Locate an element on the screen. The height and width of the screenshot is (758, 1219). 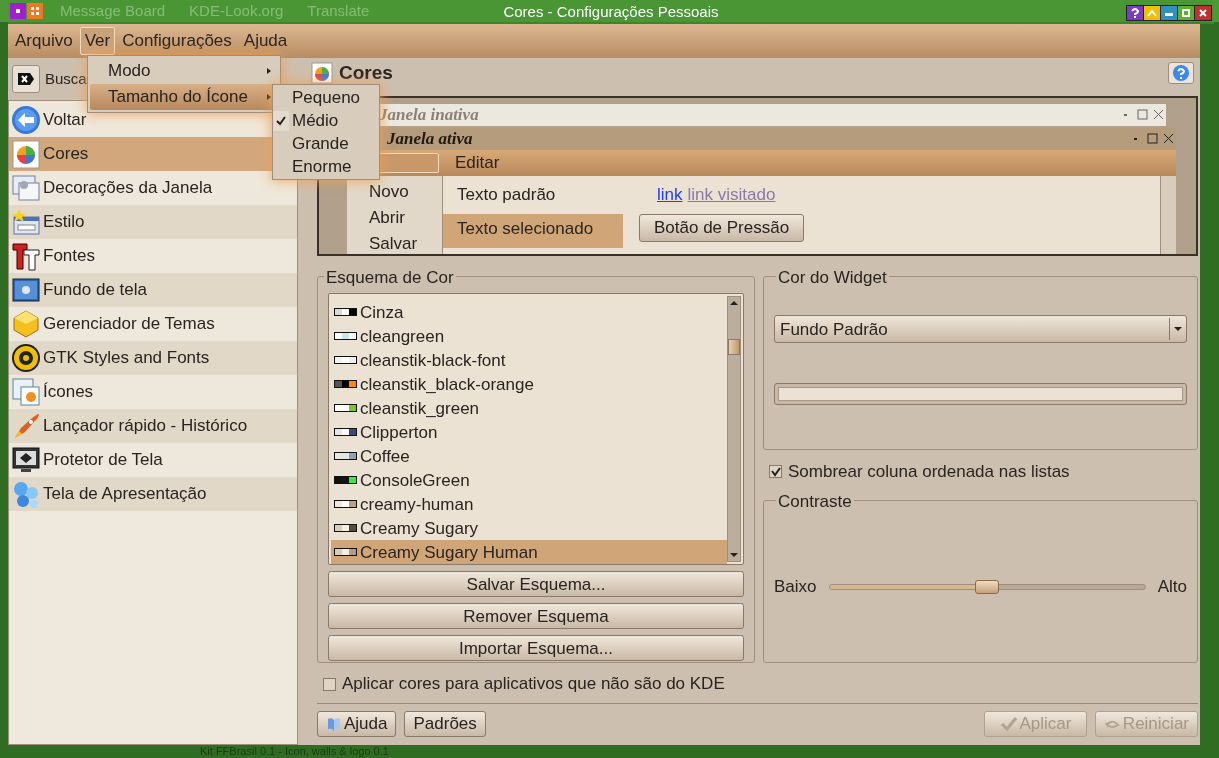
tab-title: Message Board is located at coordinates (113, 10).